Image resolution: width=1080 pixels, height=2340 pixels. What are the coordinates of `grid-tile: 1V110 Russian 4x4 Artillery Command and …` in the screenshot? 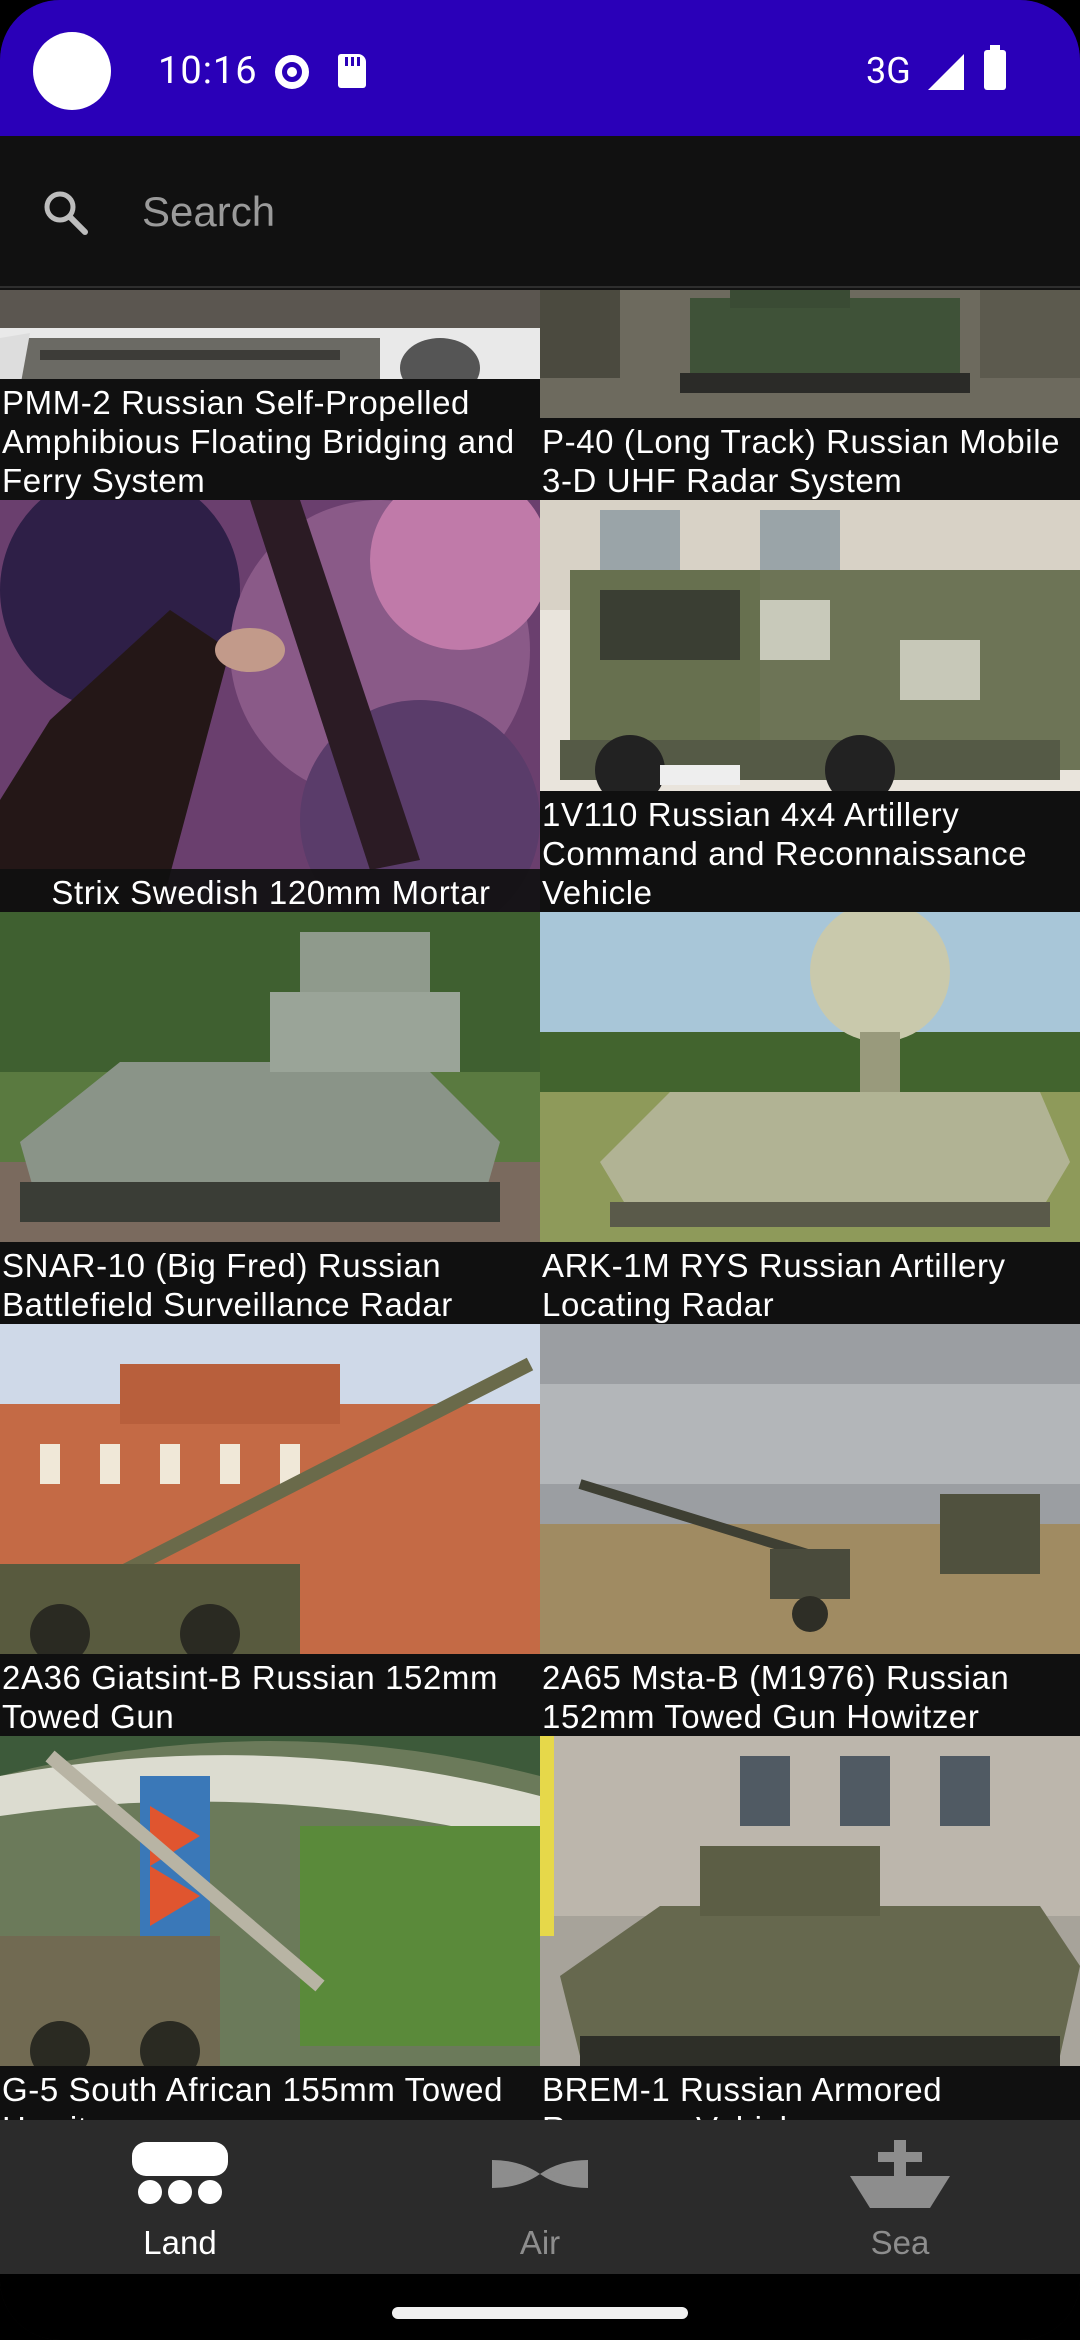 It's located at (810, 706).